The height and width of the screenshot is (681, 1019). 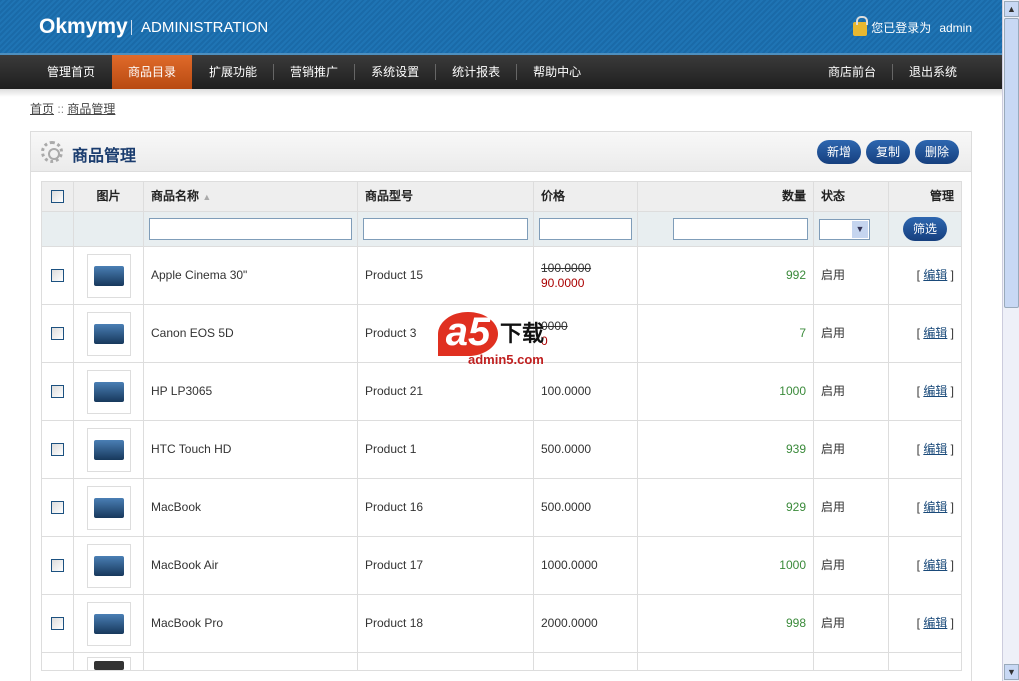 What do you see at coordinates (314, 72) in the screenshot?
I see `nav-marketing: 营销推广` at bounding box center [314, 72].